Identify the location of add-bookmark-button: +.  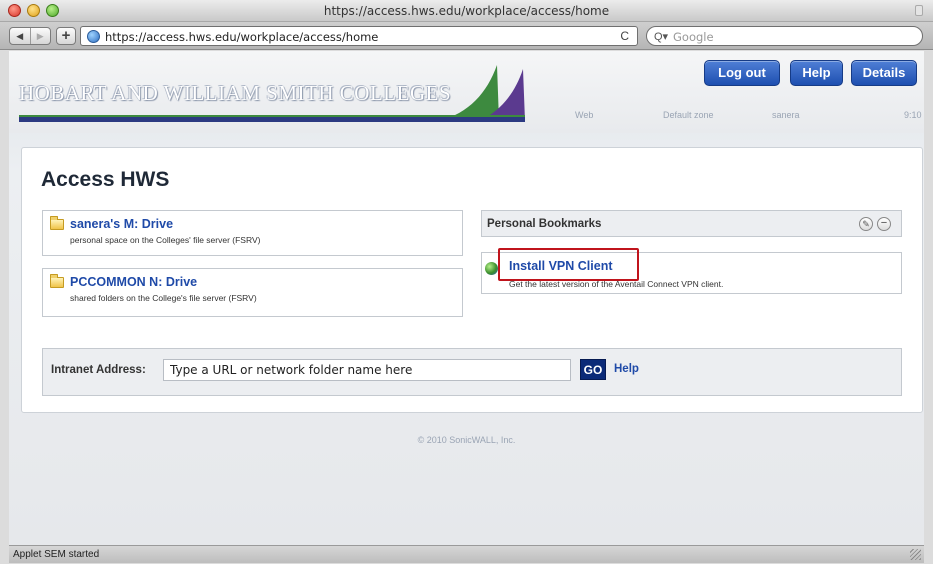
(66, 36).